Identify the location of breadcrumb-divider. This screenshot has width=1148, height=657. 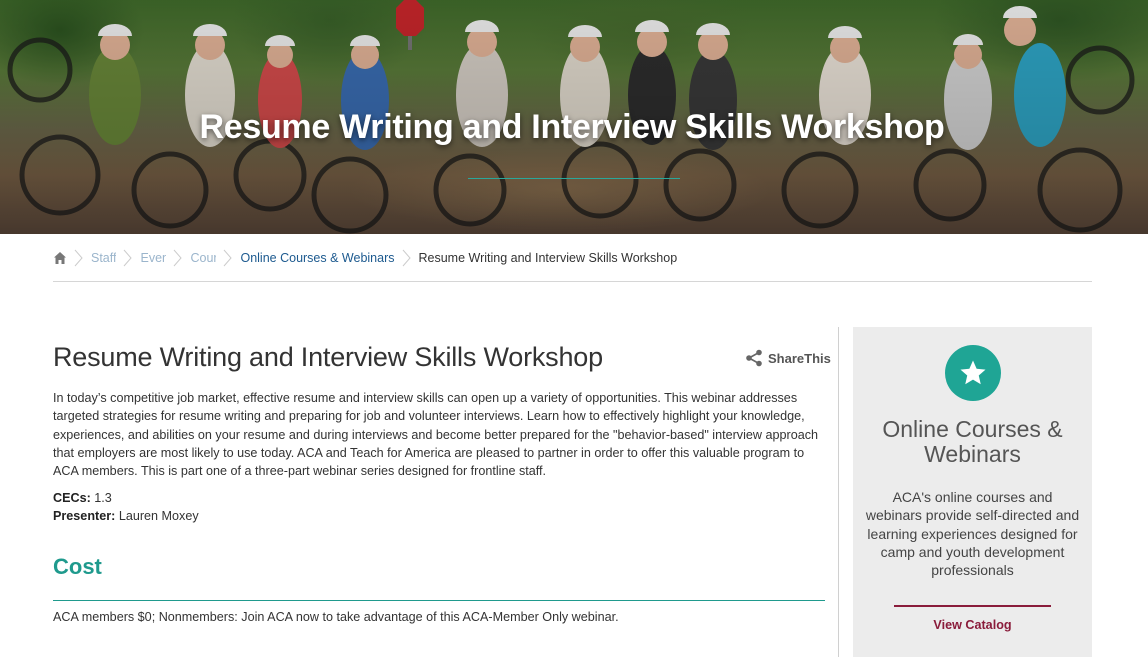
(572, 281).